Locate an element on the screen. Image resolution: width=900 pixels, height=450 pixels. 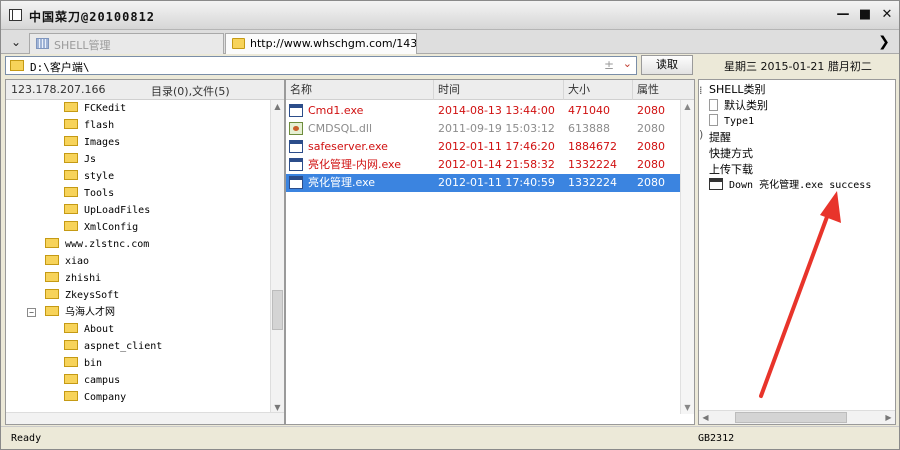
tree-node: Company is located at coordinates (95, 397).